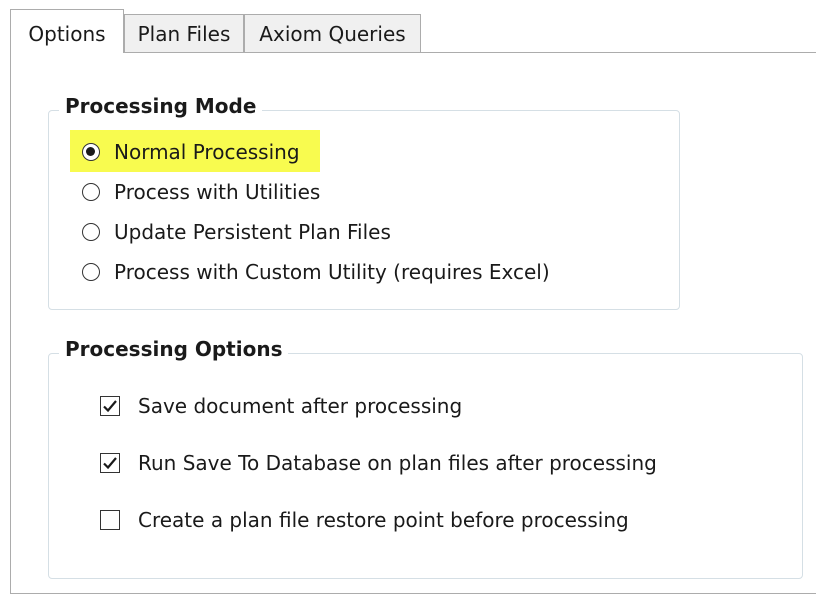  I want to click on checkbox-unchecked-icon, so click(110, 520).